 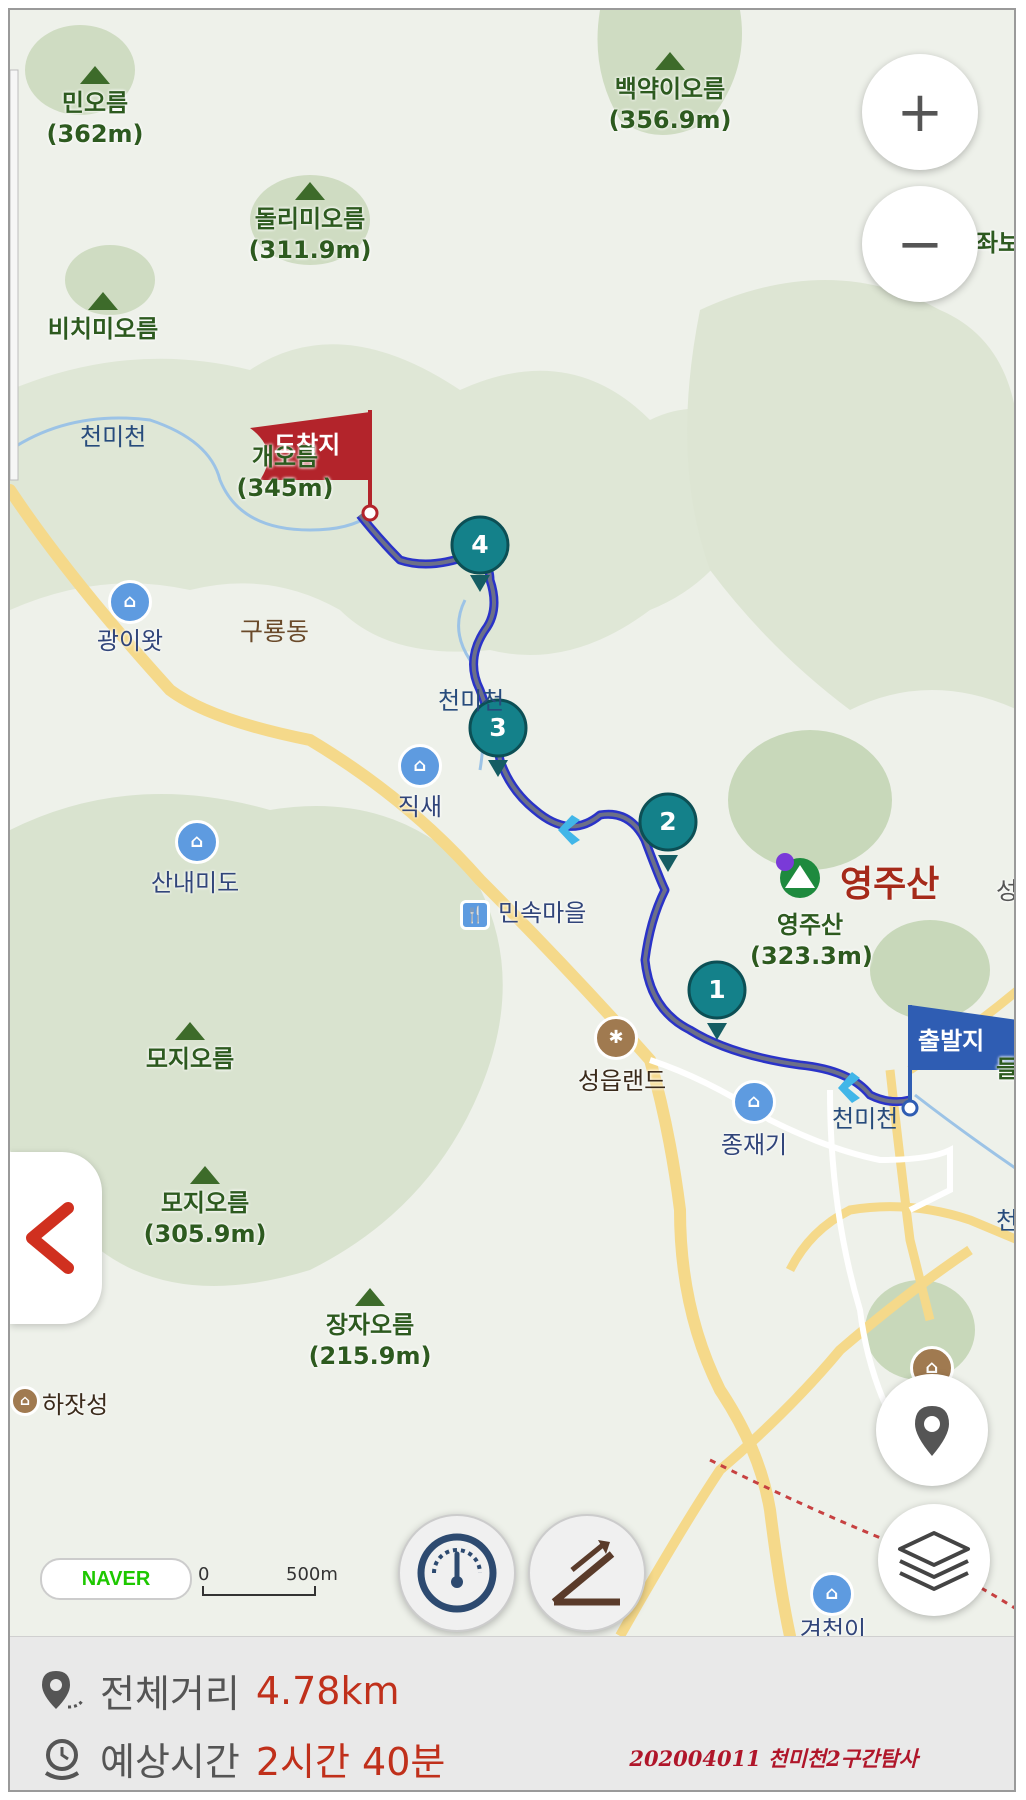 What do you see at coordinates (14, 275) in the screenshot?
I see `side-handle` at bounding box center [14, 275].